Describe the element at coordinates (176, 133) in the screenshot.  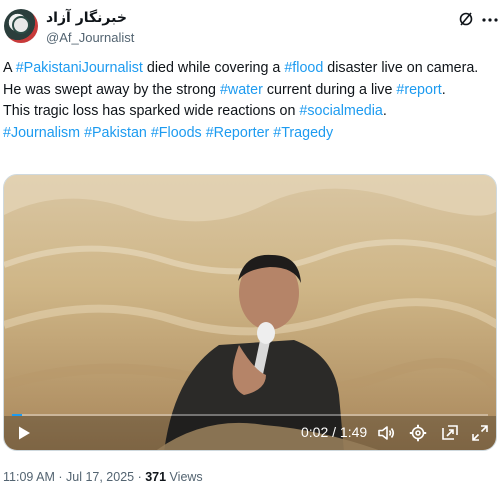
I see `hashtag-link: #Floods` at that location.